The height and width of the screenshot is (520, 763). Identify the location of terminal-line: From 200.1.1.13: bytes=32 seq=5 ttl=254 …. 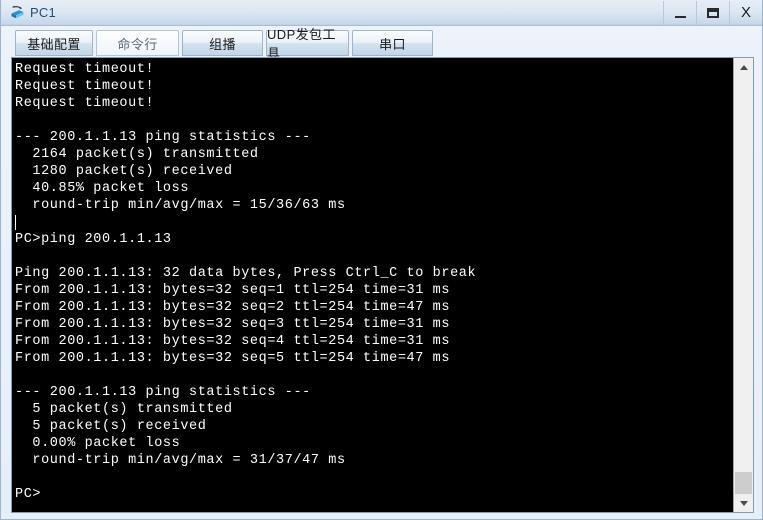
(233, 358).